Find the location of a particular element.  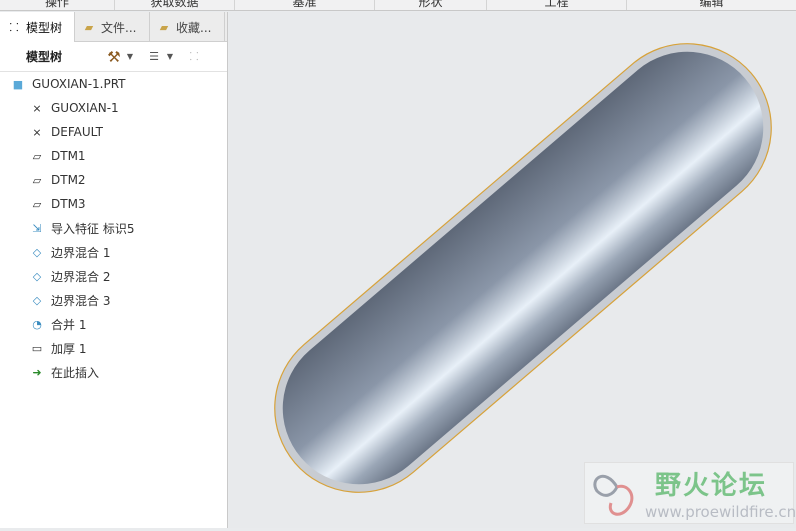

tree-item: ◇ 边界混合 1 is located at coordinates (113, 252).